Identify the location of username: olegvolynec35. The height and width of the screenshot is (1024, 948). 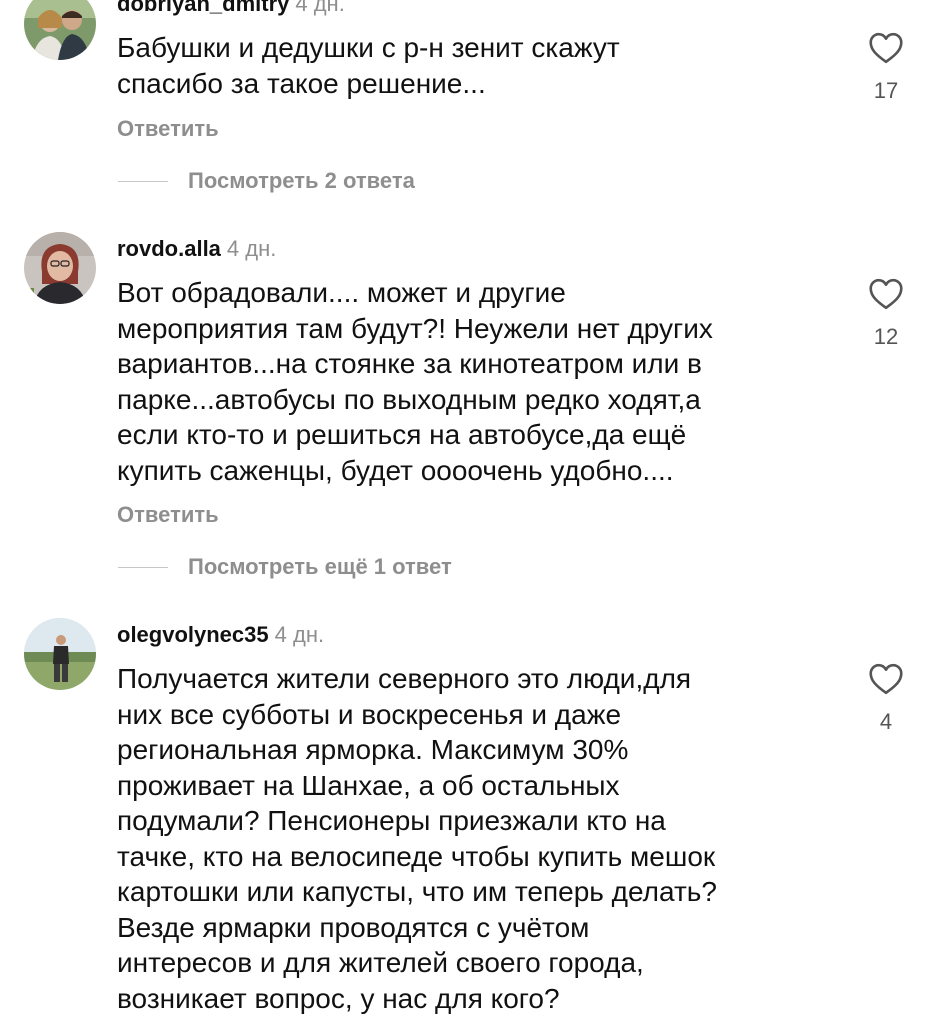
(193, 634).